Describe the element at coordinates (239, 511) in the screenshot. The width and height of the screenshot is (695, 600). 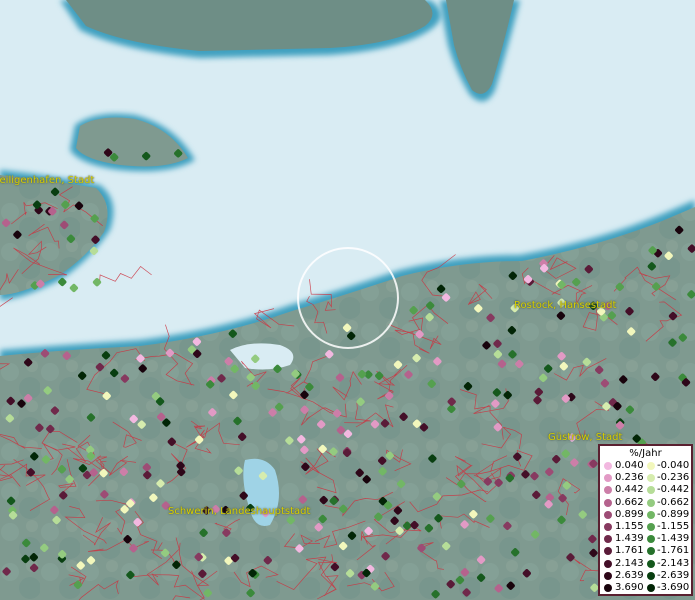
I see `place-label-schwerin: Schwerin, Landeshauptstadt` at that location.